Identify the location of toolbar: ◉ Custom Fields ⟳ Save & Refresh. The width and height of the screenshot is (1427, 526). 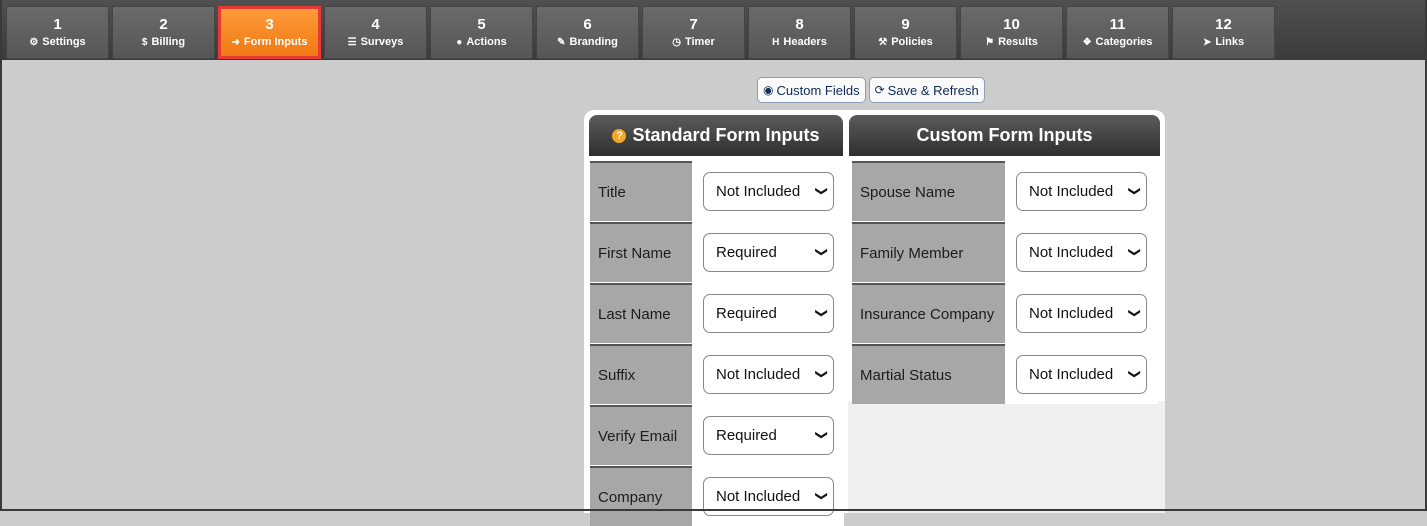
(871, 90).